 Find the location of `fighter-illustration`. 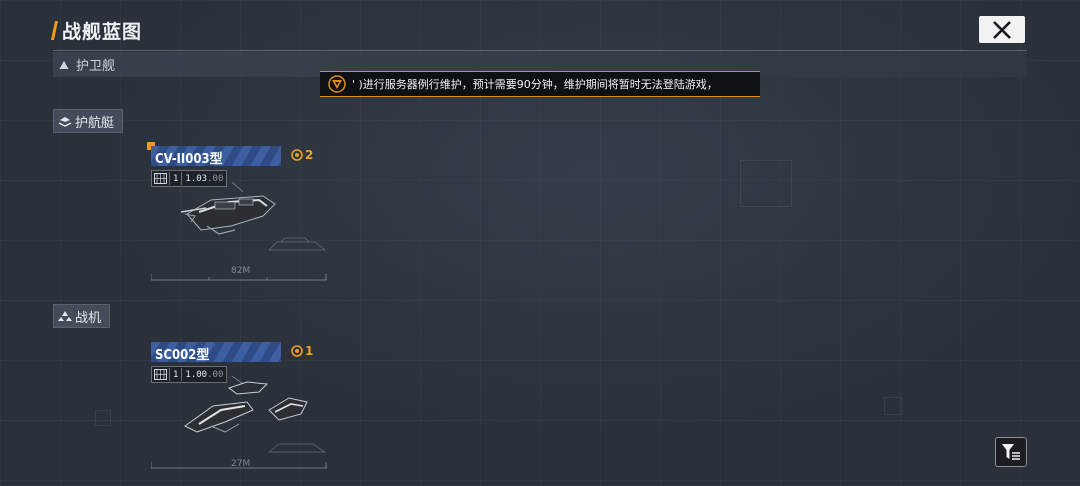

fighter-illustration is located at coordinates (246, 404).